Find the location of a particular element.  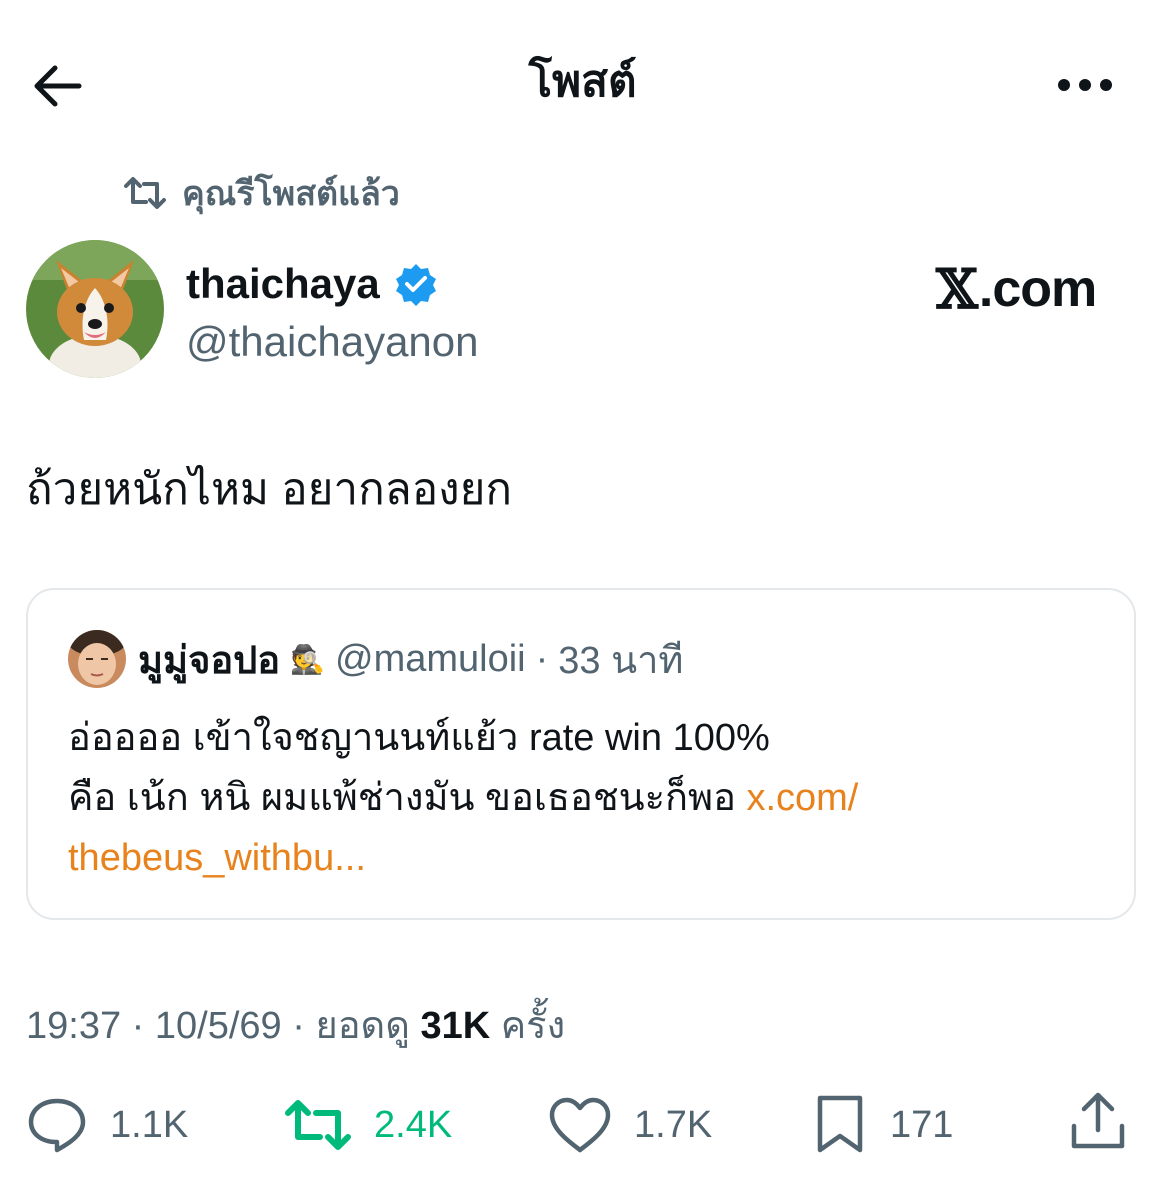

author-name-row: thaichaya is located at coordinates (312, 284).